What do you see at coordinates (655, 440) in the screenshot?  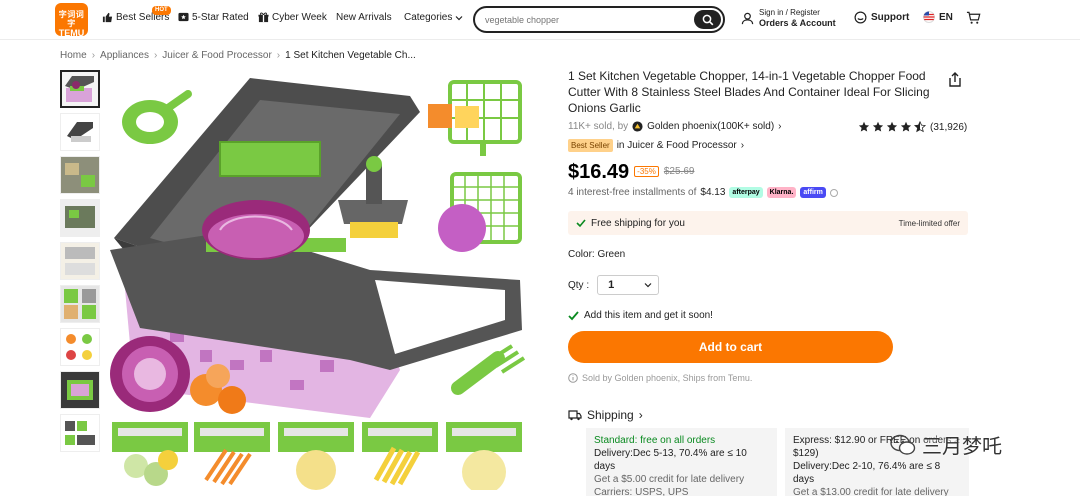 I see `standard-title: Standard: free on all orders` at bounding box center [655, 440].